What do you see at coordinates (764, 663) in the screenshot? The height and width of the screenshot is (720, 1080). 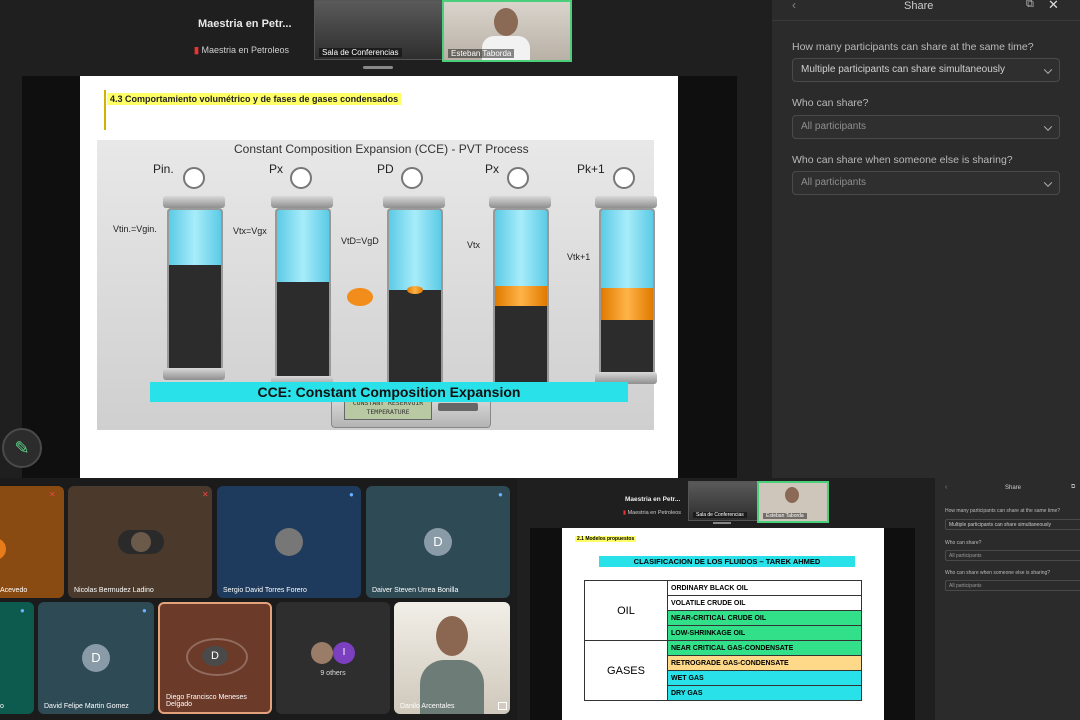 I see `table-row: RETROGRADE GAS-CONDENSATE` at bounding box center [764, 663].